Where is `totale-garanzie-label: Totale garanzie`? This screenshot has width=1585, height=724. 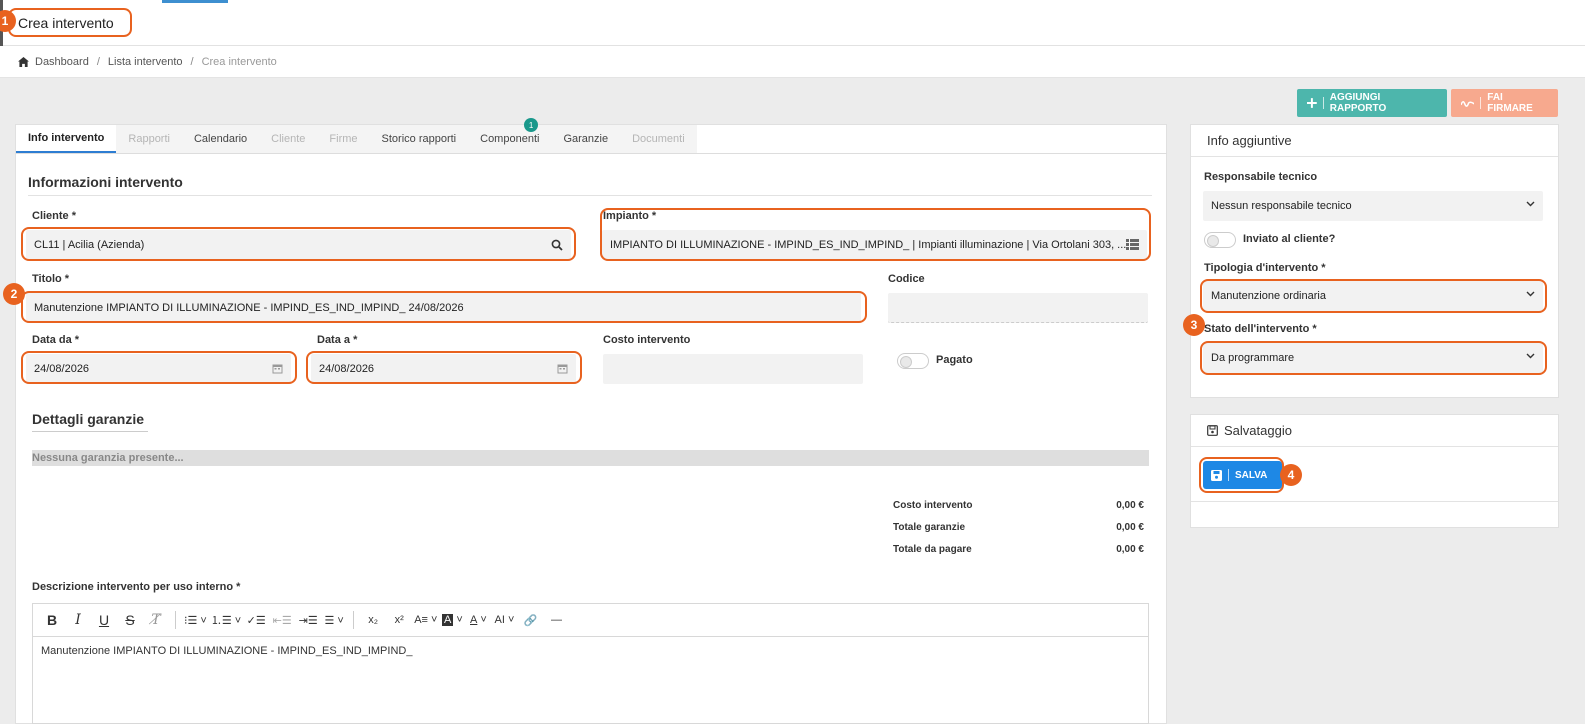 totale-garanzie-label: Totale garanzie is located at coordinates (929, 527).